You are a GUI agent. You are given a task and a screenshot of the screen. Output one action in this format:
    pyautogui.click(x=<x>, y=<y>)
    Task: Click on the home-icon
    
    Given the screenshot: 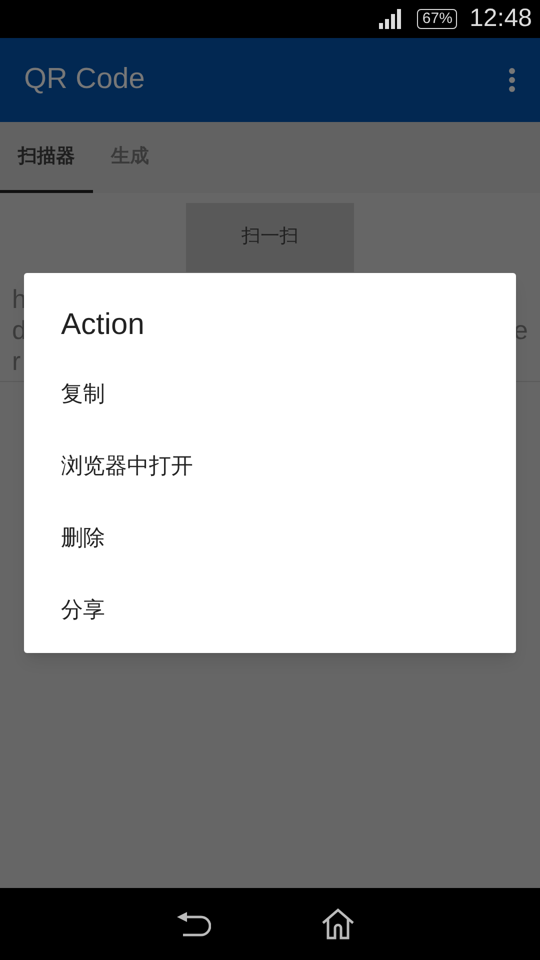 What is the action you would take?
    pyautogui.click(x=338, y=924)
    